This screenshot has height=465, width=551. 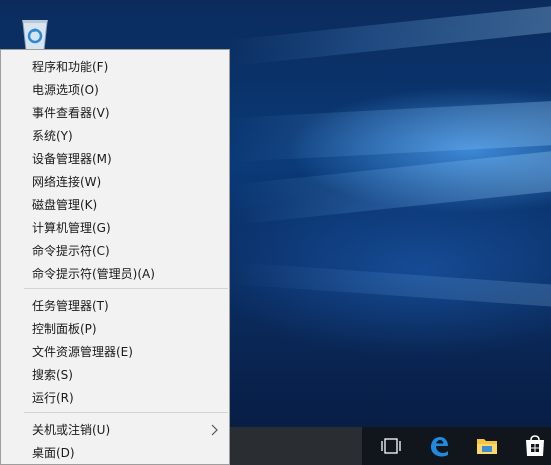 I want to click on menu-item-event-viewer: 事件查看器(V), so click(x=115, y=112).